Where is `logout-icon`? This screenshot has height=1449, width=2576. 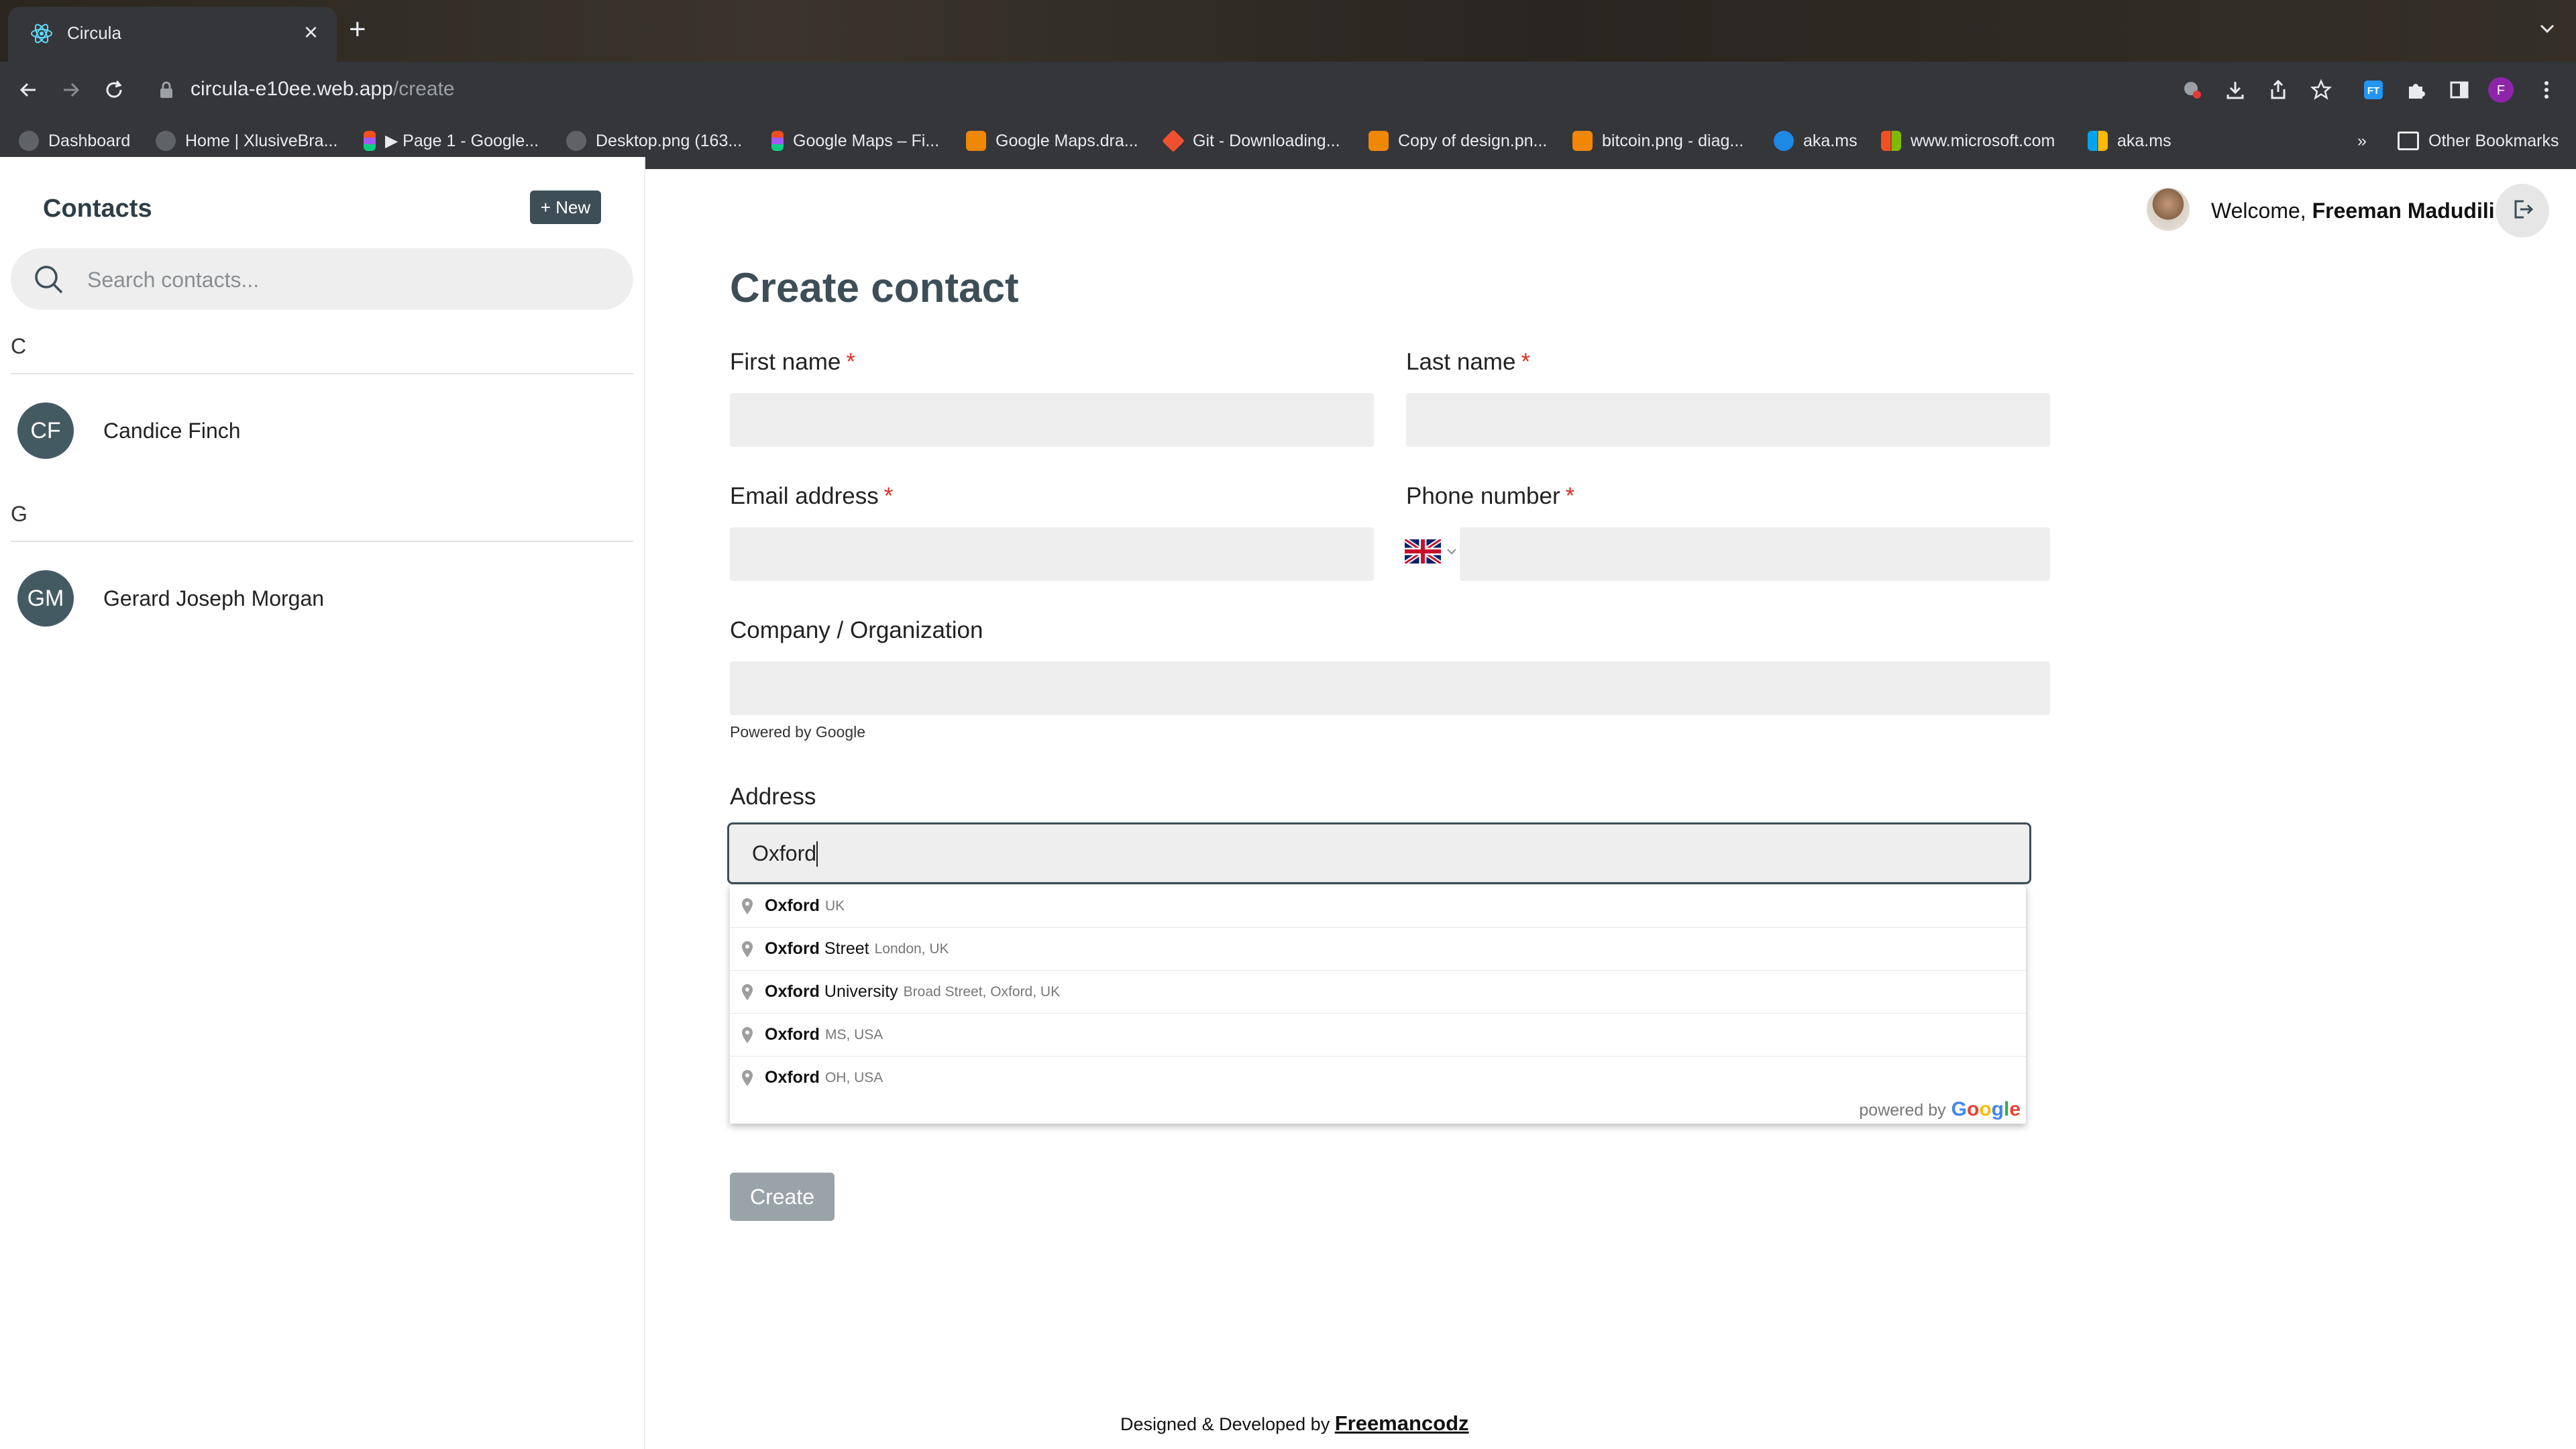 logout-icon is located at coordinates (2522, 211).